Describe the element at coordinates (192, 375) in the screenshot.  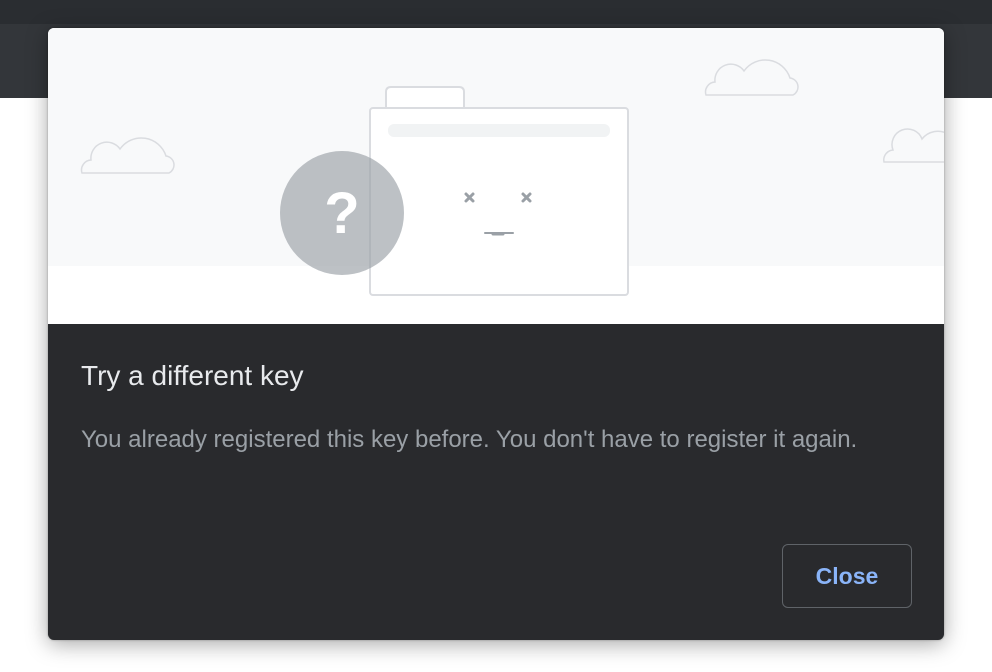
I see `dialog-title: Try a different key` at that location.